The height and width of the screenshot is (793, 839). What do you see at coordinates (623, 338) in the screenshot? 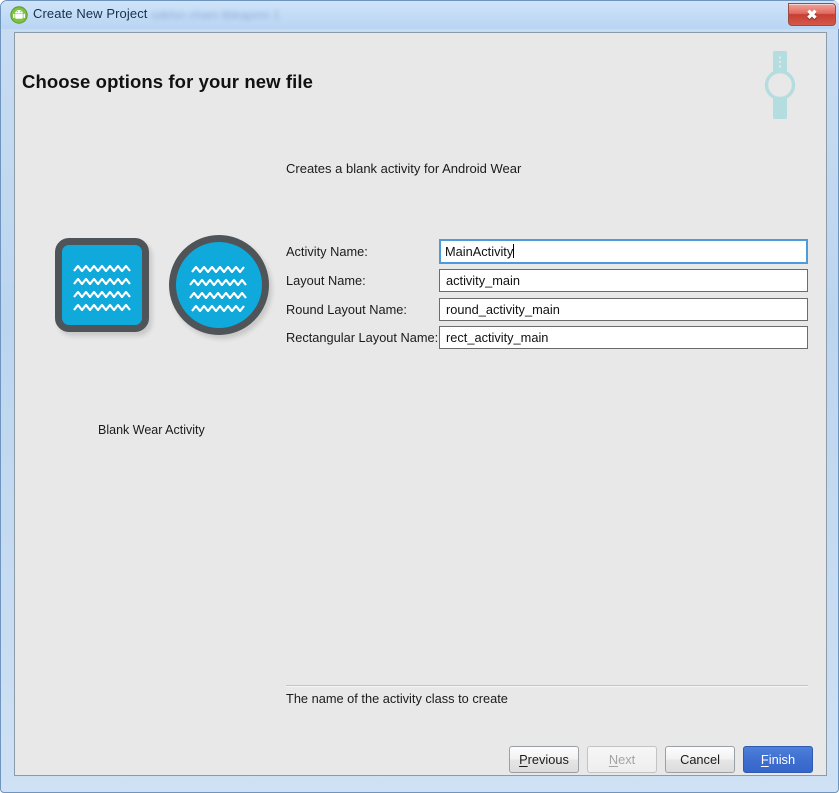
I see `rectangular-layout-name-input: rect_activity_main` at bounding box center [623, 338].